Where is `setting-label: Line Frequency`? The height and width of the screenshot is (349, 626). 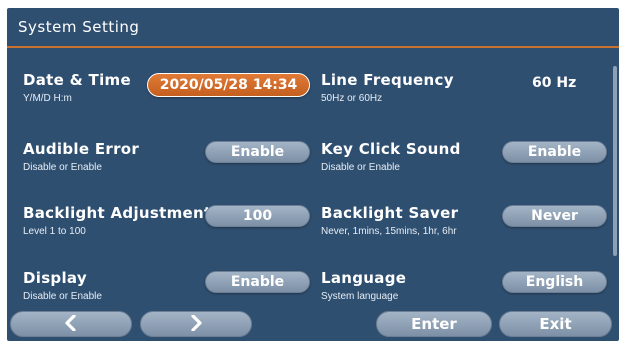
setting-label: Line Frequency is located at coordinates (387, 80).